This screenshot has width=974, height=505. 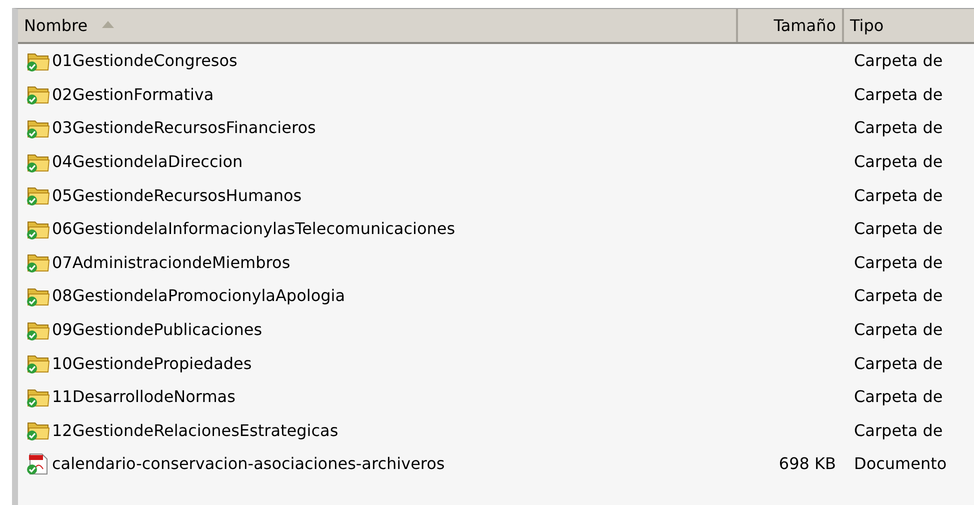 I want to click on file-name: 08GestiondelaPromocionylaApologia, so click(x=199, y=296).